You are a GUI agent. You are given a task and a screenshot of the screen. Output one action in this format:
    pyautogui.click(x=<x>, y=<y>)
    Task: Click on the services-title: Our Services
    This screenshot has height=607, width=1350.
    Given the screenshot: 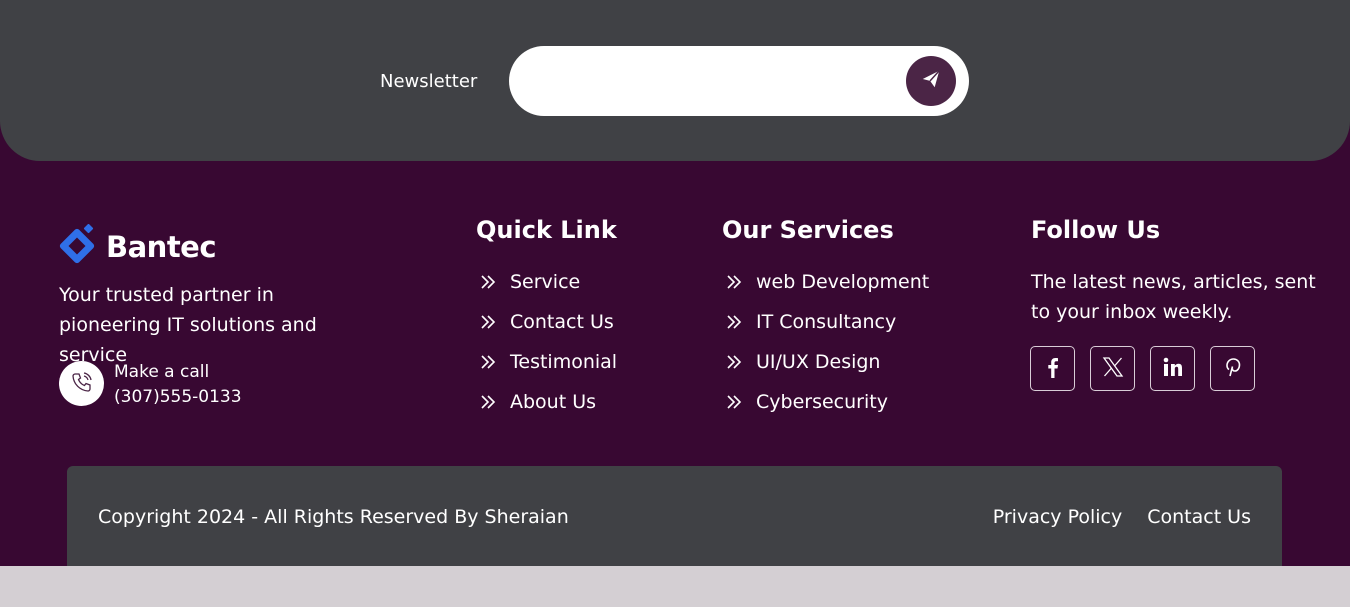 What is the action you would take?
    pyautogui.click(x=808, y=230)
    